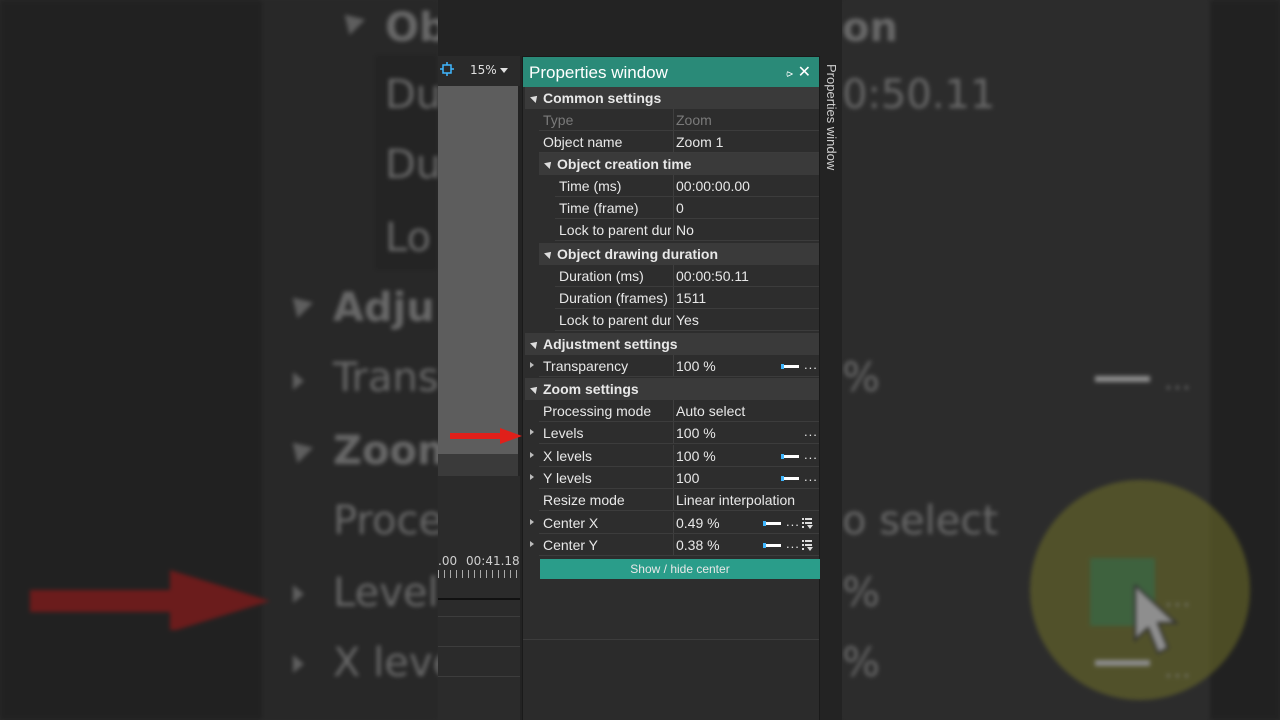  What do you see at coordinates (831, 156) in the screenshot?
I see `properties-side-tab: Properties window` at bounding box center [831, 156].